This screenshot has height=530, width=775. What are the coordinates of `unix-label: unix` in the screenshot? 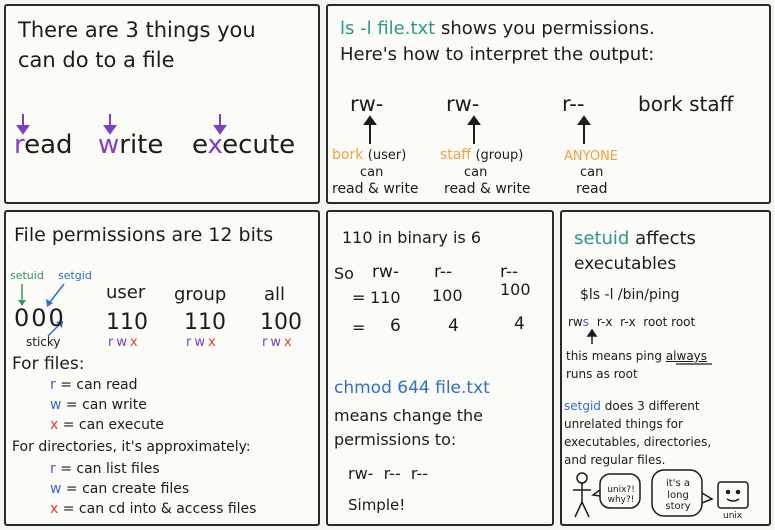 It's located at (733, 516).